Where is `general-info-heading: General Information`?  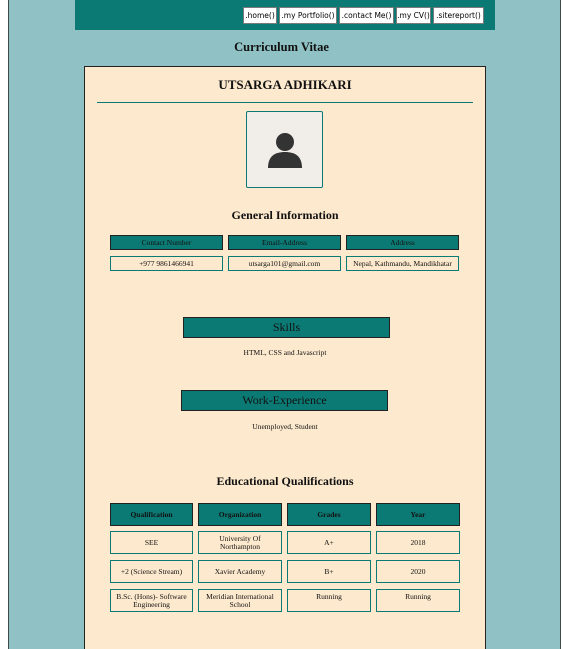
general-info-heading: General Information is located at coordinates (285, 215).